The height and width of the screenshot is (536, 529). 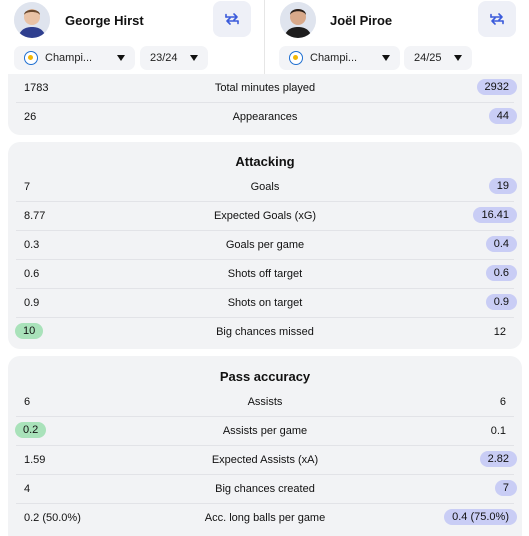 What do you see at coordinates (495, 215) in the screenshot?
I see `right-value: 16.41` at bounding box center [495, 215].